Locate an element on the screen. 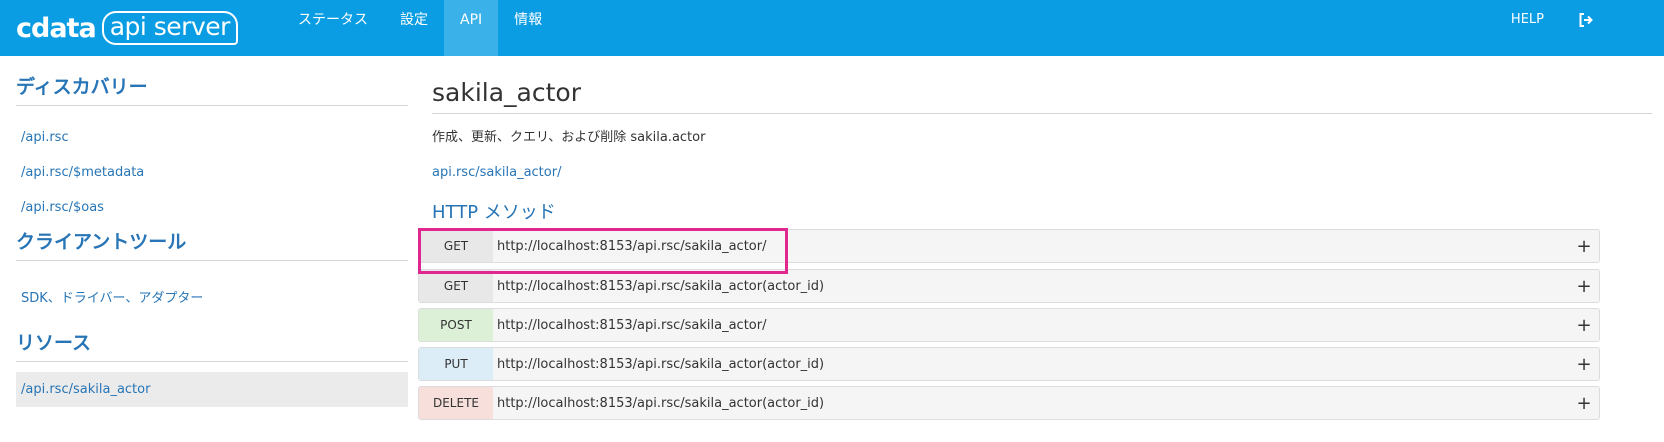 This screenshot has width=1664, height=442. nav-tabs: ステータス 設定 API 情報 is located at coordinates (420, 28).